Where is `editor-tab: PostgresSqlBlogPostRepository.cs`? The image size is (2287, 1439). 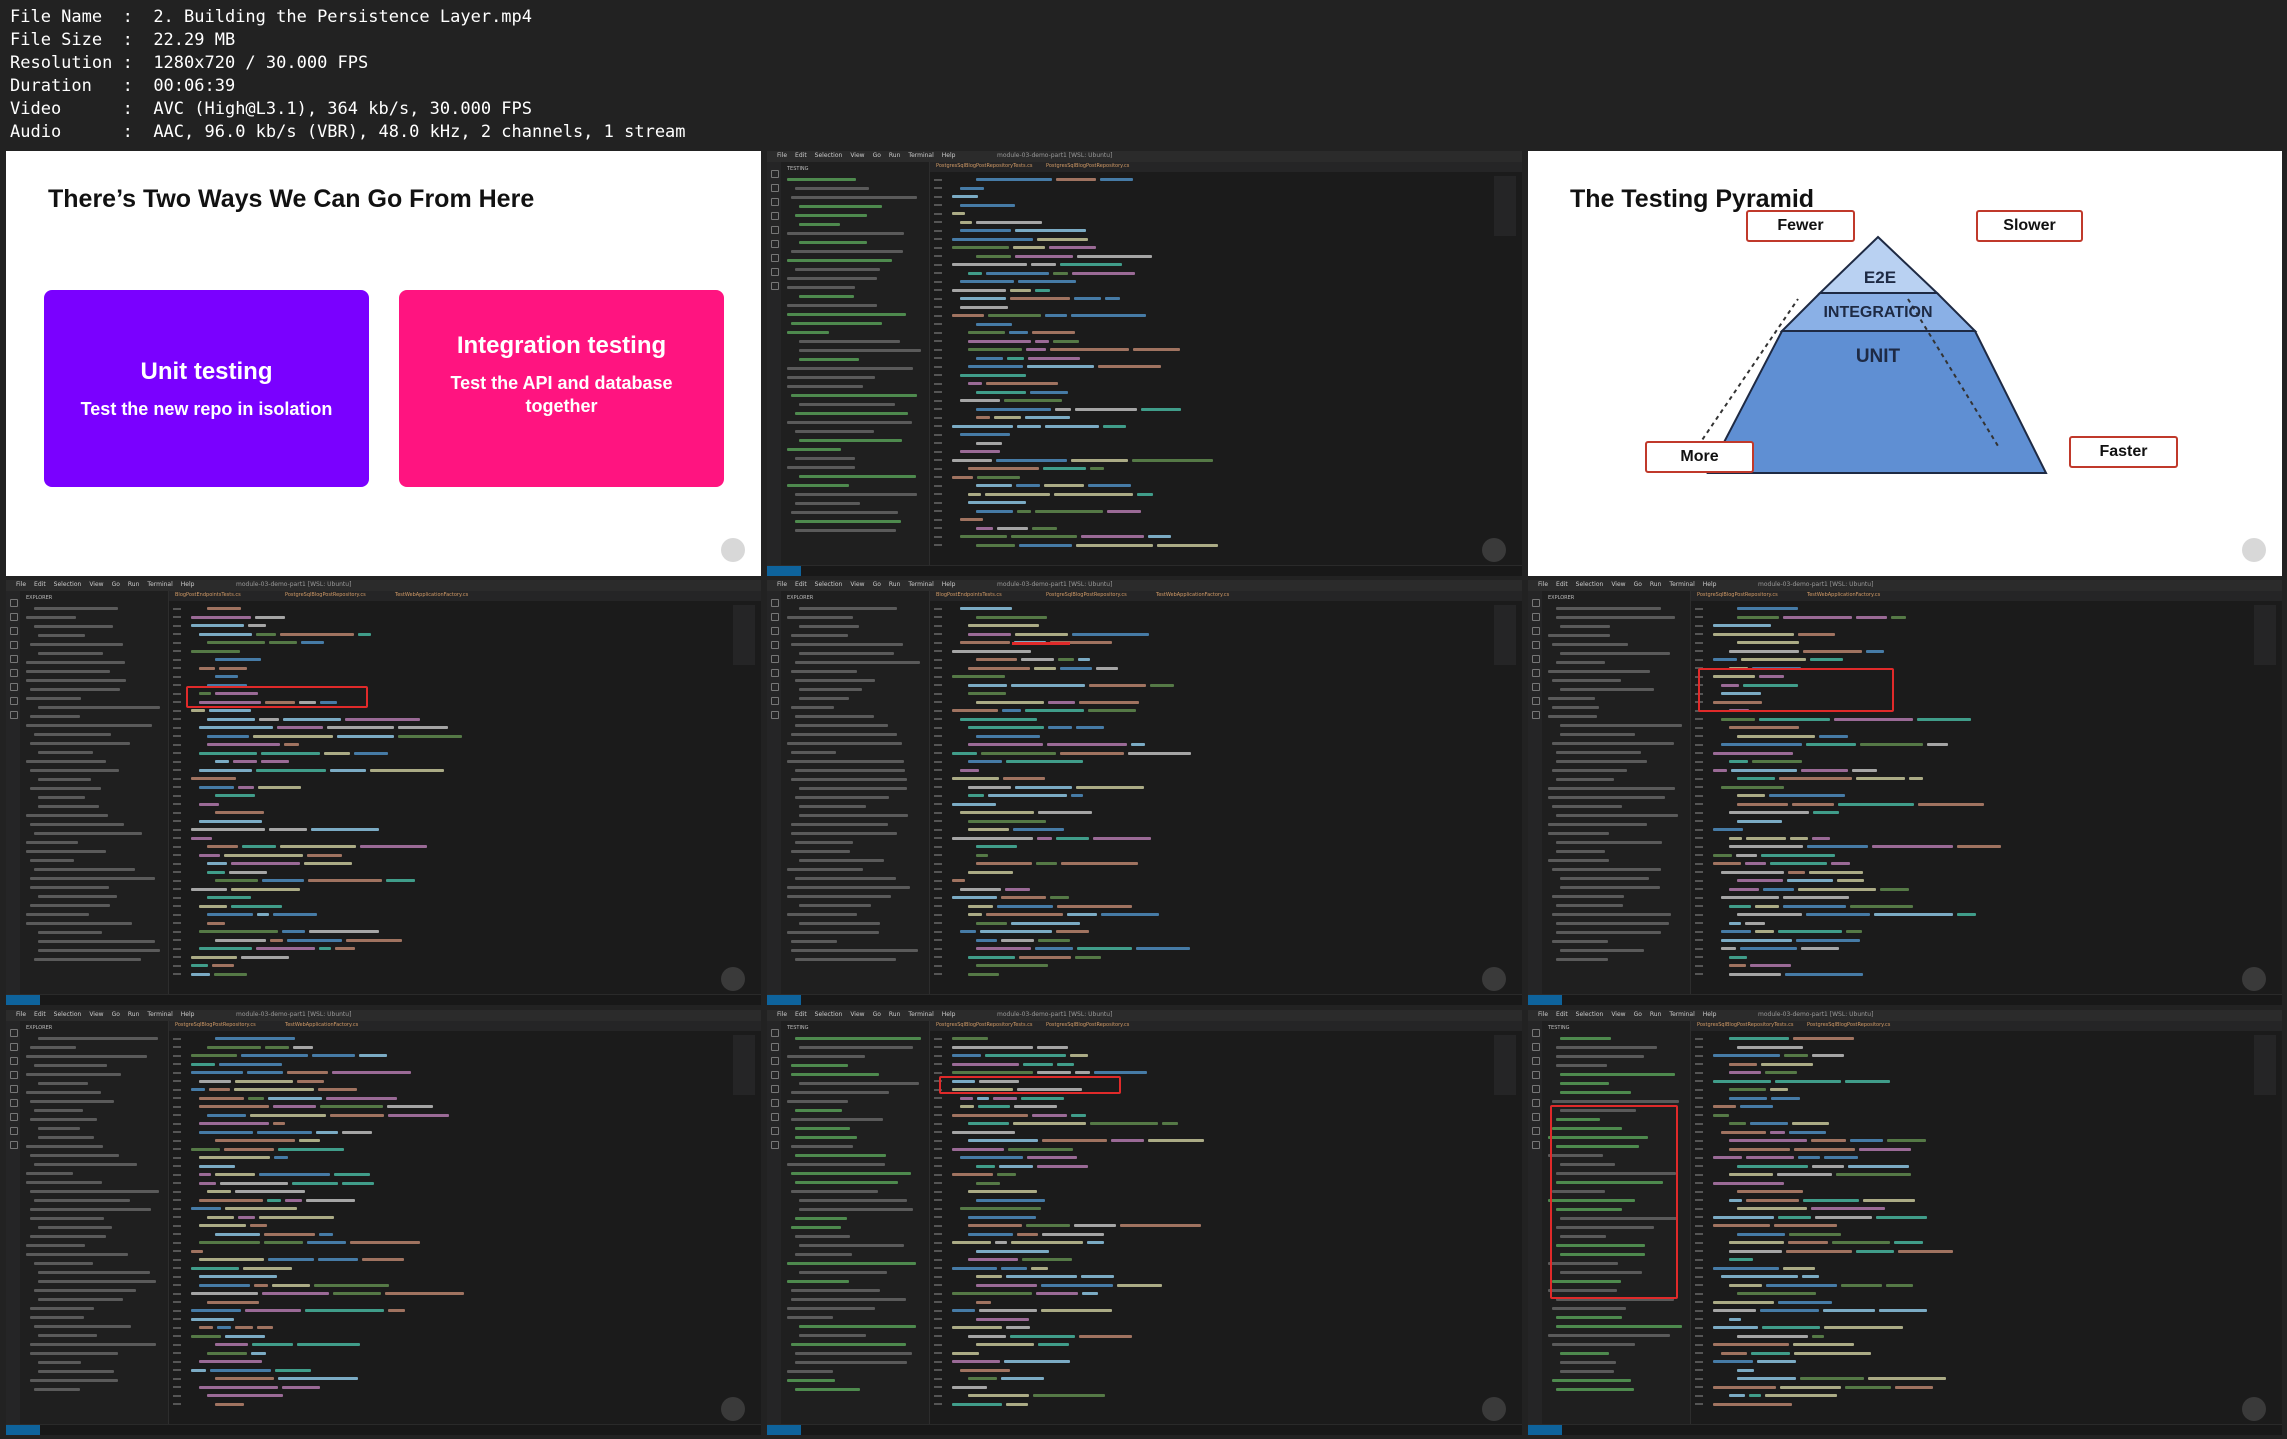
editor-tab: PostgresSqlBlogPostRepository.cs is located at coordinates (1087, 1026).